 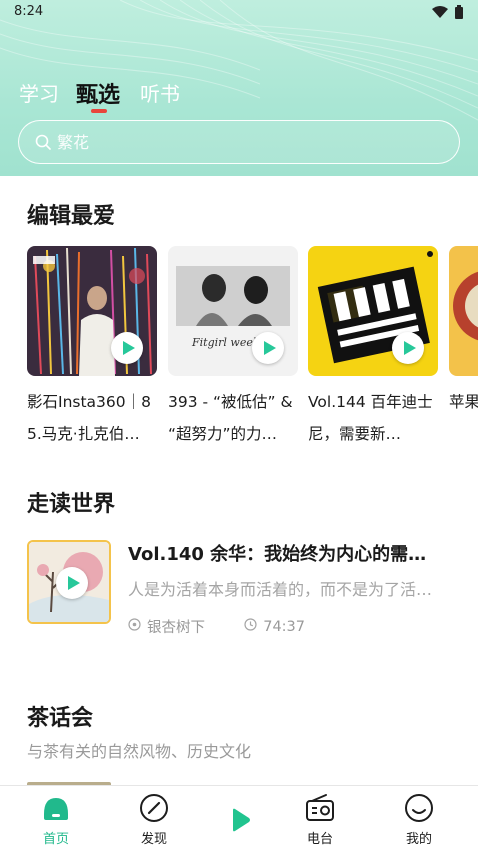 What do you see at coordinates (284, 626) in the screenshot?
I see `episode-duration: 74:37` at bounding box center [284, 626].